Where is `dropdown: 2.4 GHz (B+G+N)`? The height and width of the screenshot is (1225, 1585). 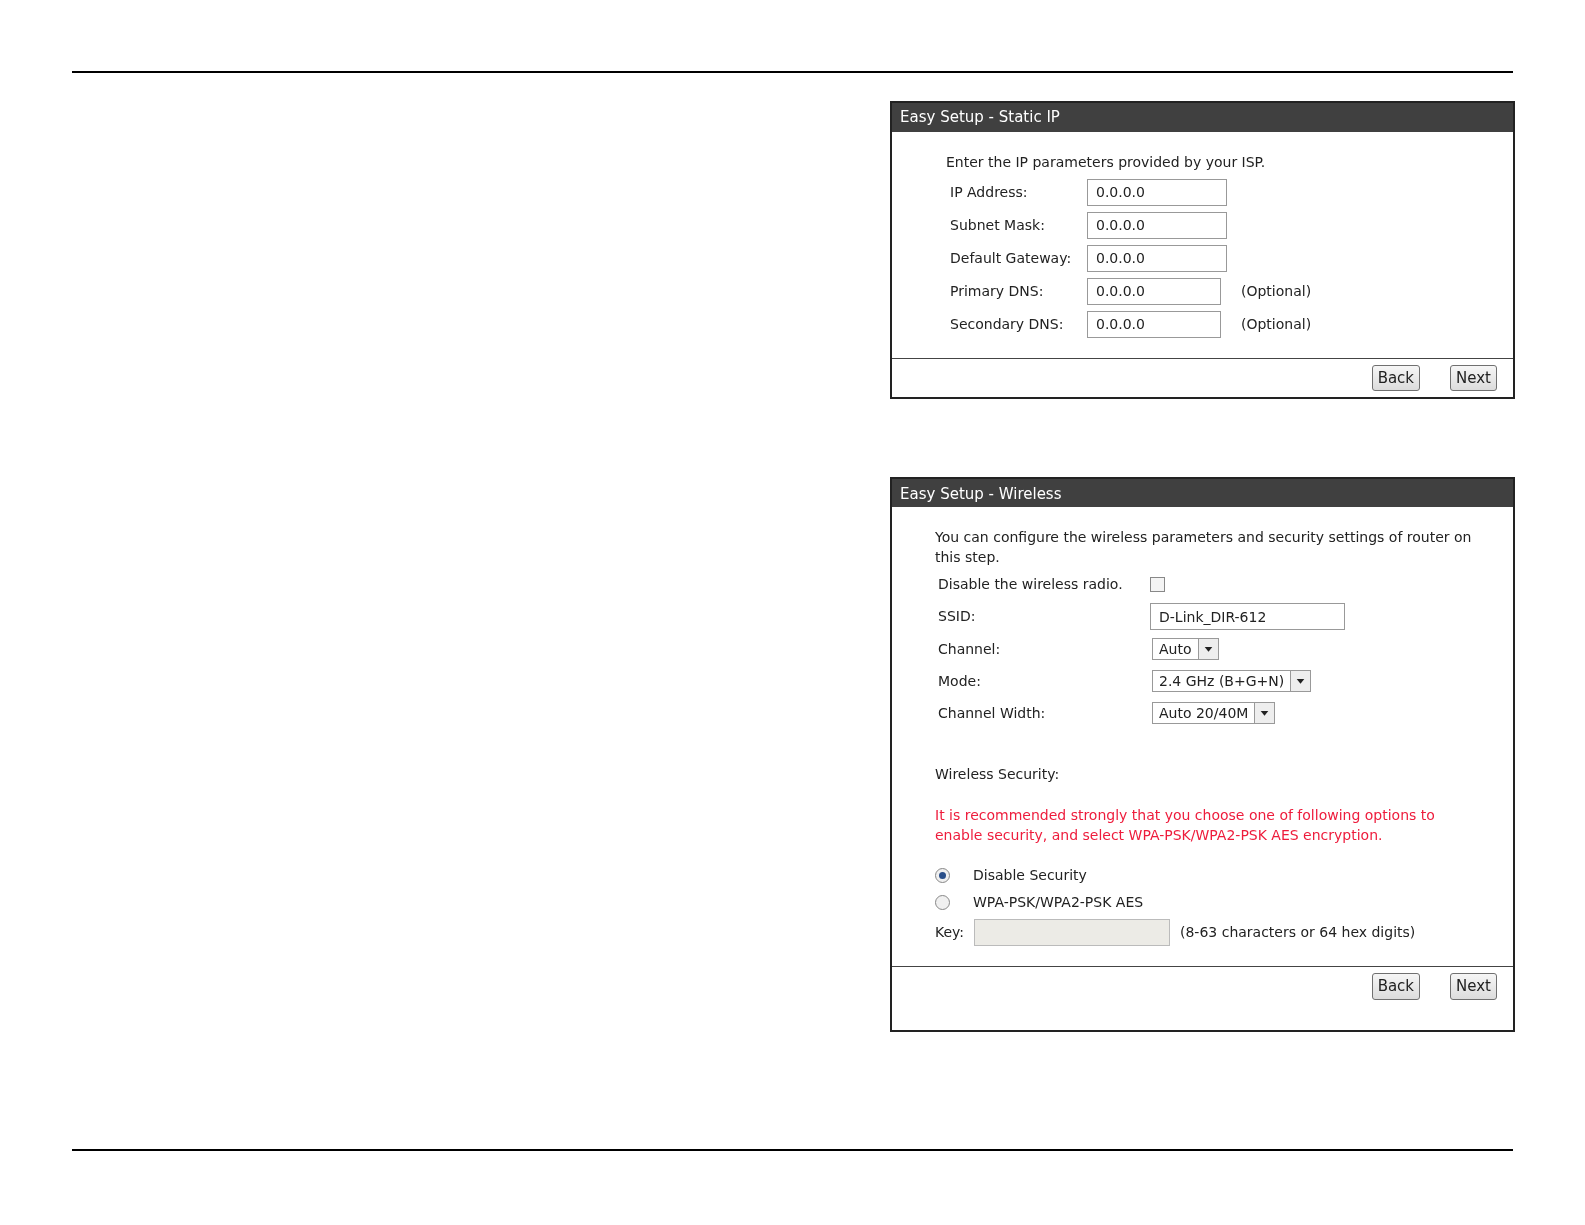
dropdown: 2.4 GHz (B+G+N) is located at coordinates (1232, 681).